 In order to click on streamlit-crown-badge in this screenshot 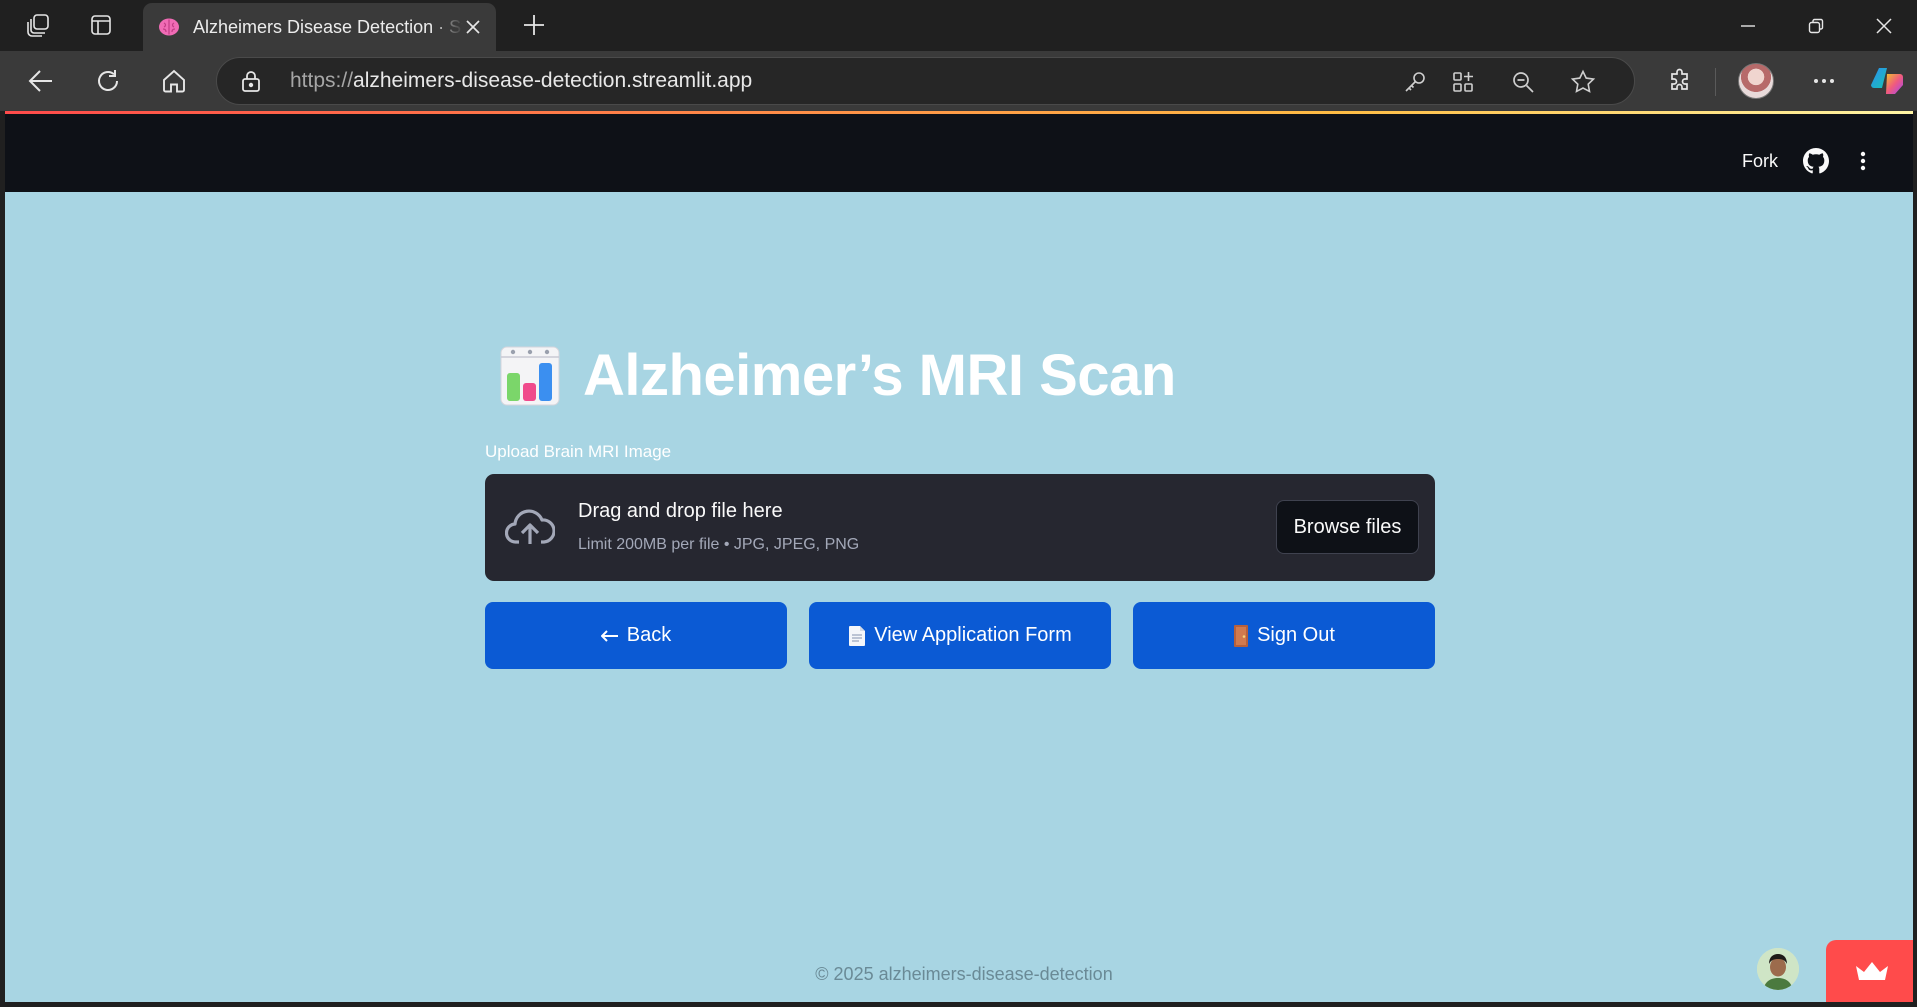, I will do `click(1869, 971)`.